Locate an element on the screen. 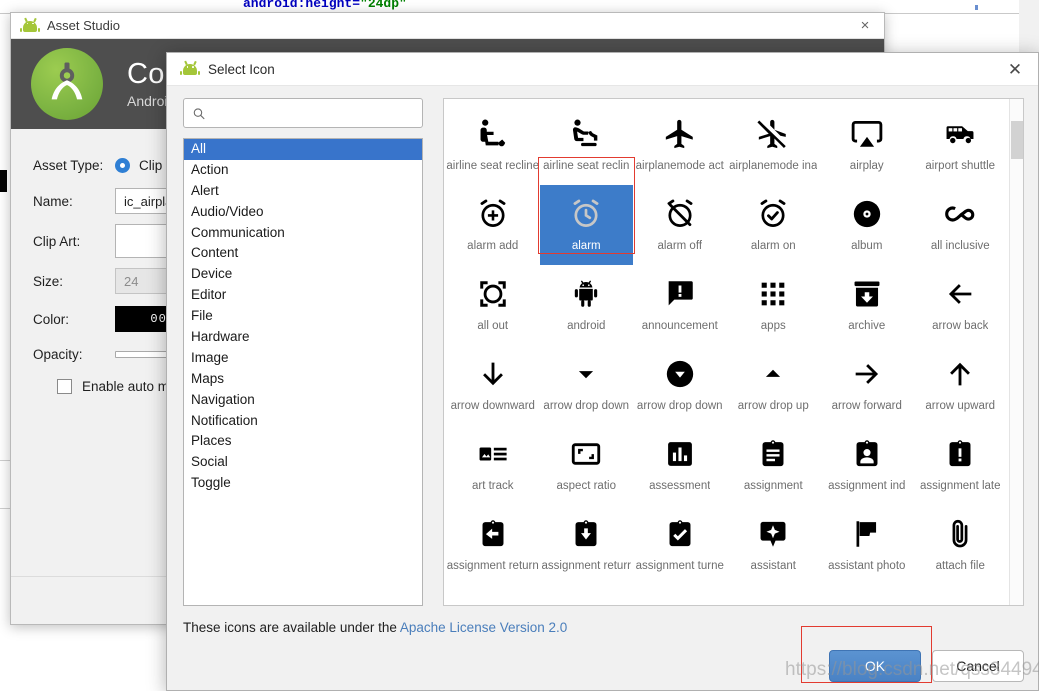 This screenshot has width=1039, height=691. close-icon: ✕ is located at coordinates (1015, 69).